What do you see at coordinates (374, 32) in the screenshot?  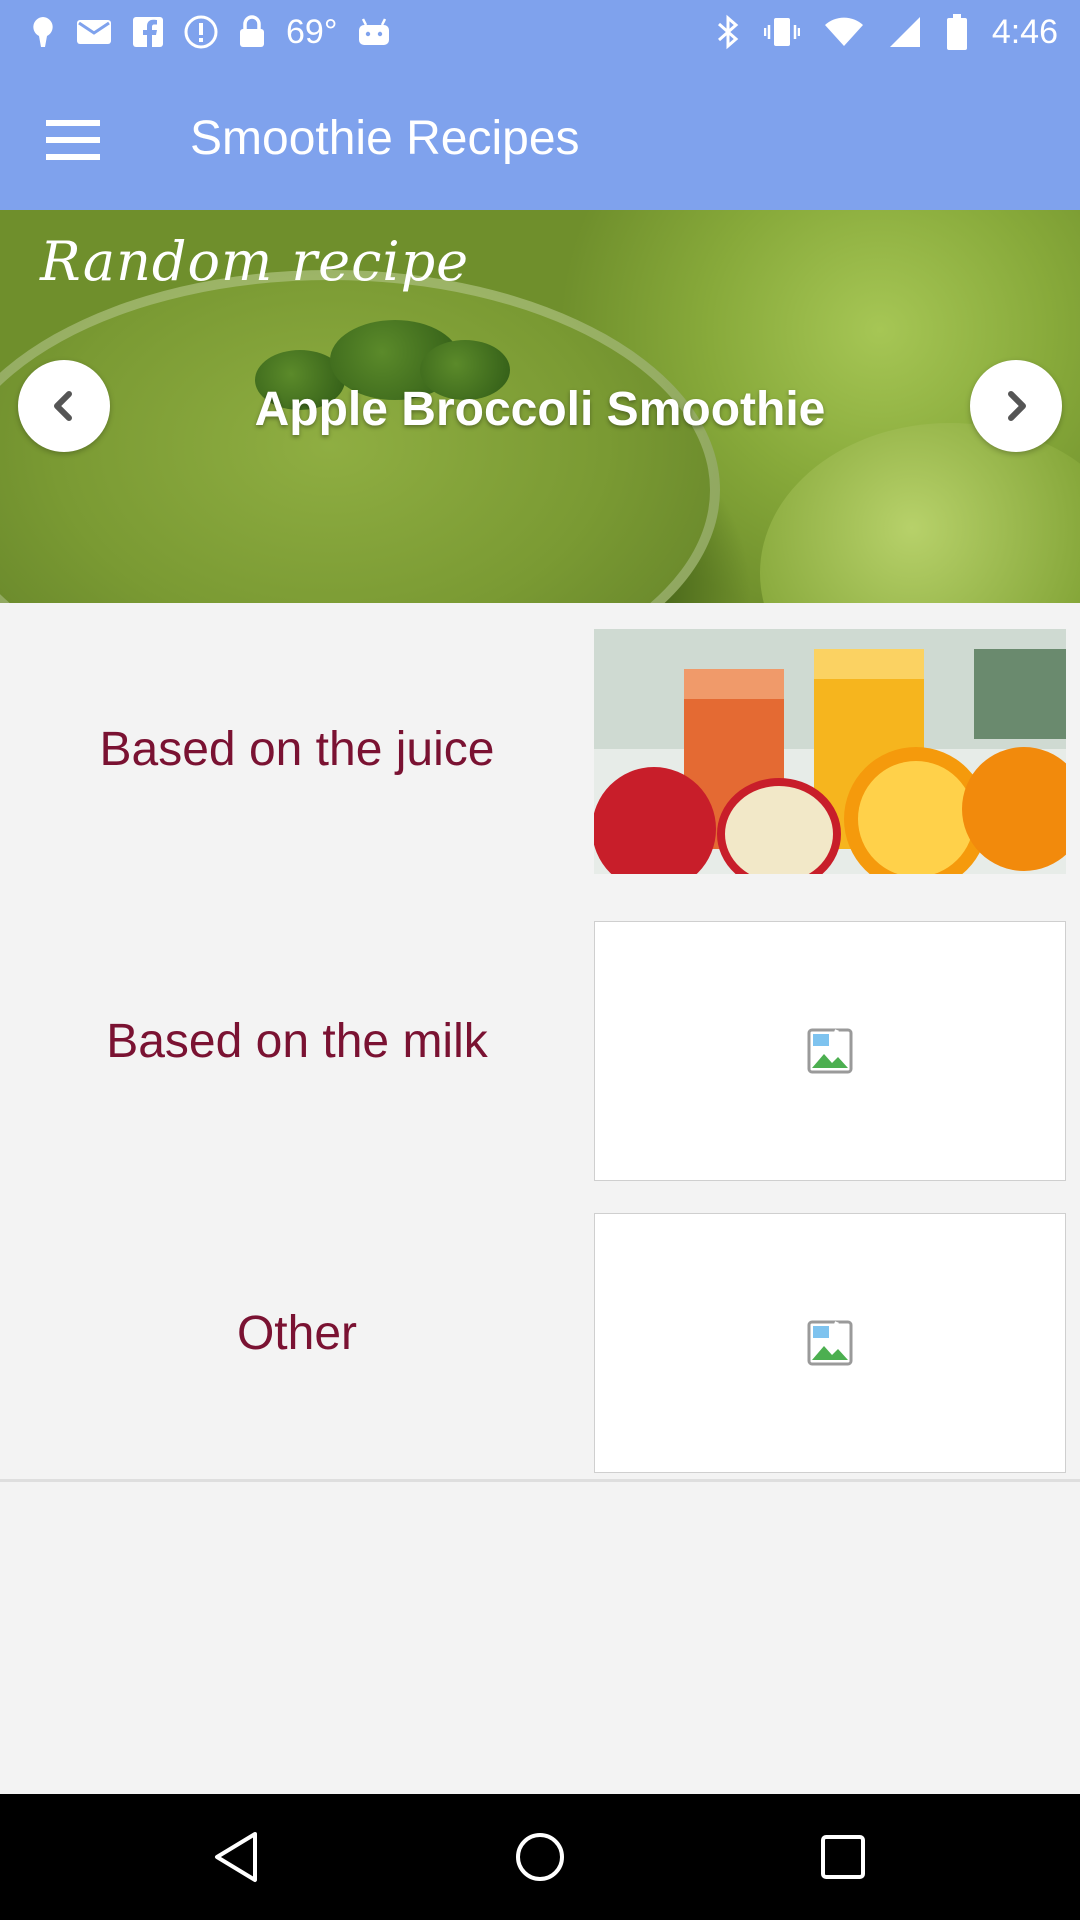 I see `android-icon` at bounding box center [374, 32].